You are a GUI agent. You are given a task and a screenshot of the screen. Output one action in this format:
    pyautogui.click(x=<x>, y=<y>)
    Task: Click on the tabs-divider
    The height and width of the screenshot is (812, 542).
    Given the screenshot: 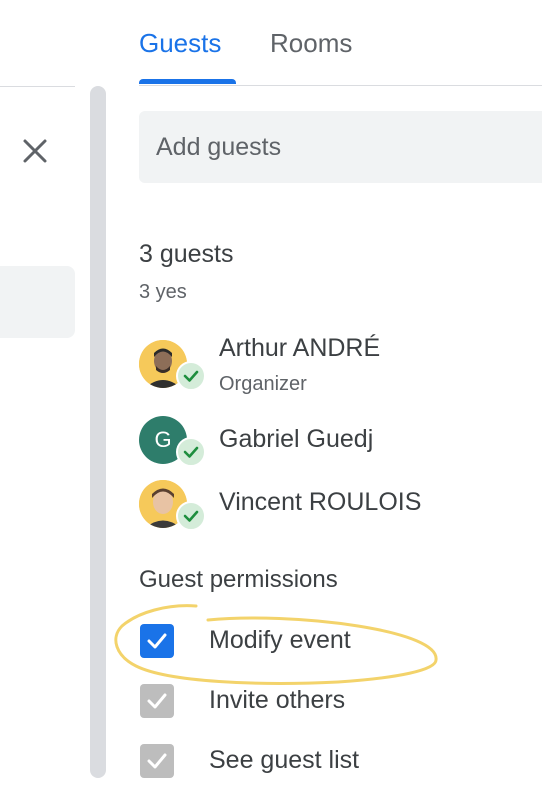 What is the action you would take?
    pyautogui.click(x=340, y=85)
    